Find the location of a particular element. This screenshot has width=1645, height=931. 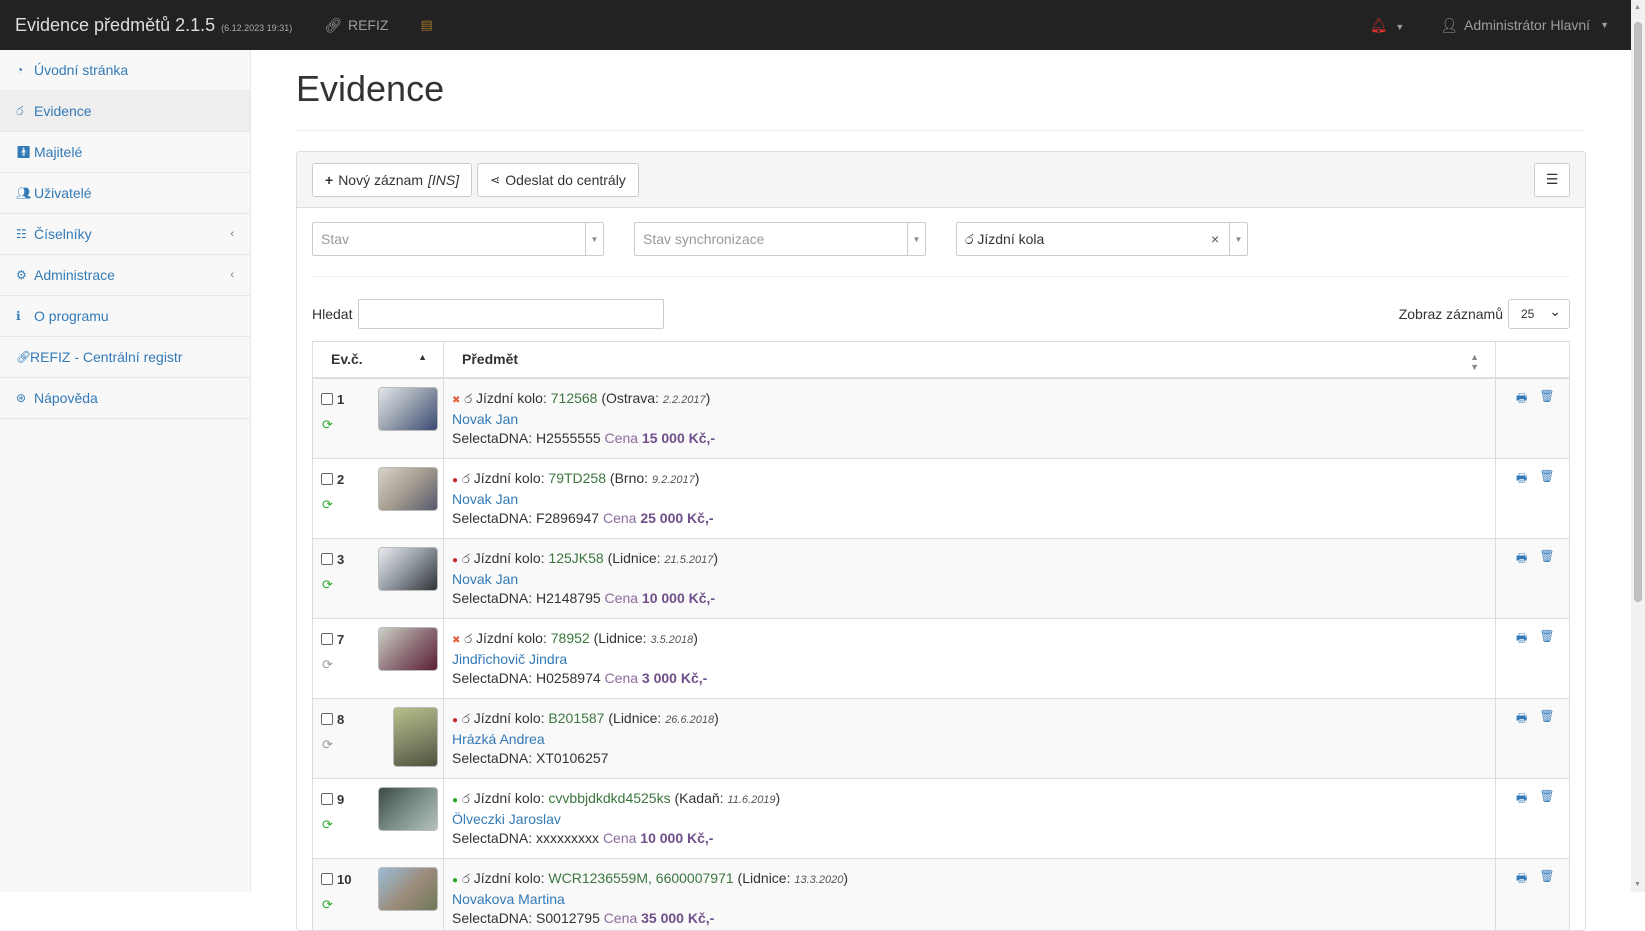

owner-link: Ölveczki Jaroslav is located at coordinates (506, 819).